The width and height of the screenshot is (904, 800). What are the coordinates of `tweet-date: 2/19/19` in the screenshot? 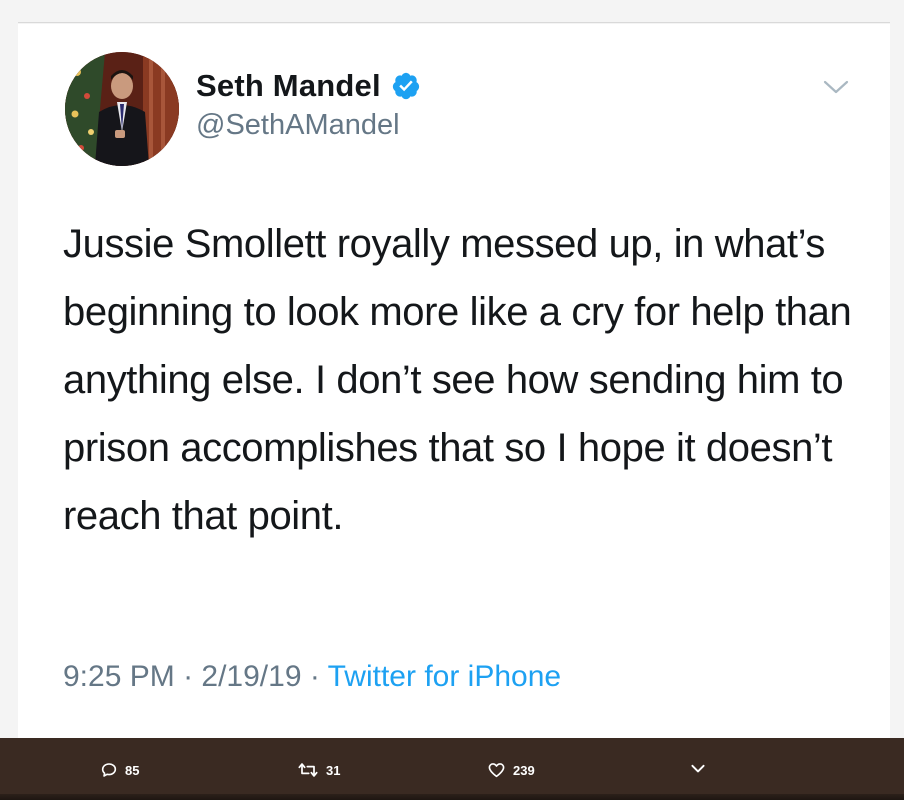 It's located at (251, 676).